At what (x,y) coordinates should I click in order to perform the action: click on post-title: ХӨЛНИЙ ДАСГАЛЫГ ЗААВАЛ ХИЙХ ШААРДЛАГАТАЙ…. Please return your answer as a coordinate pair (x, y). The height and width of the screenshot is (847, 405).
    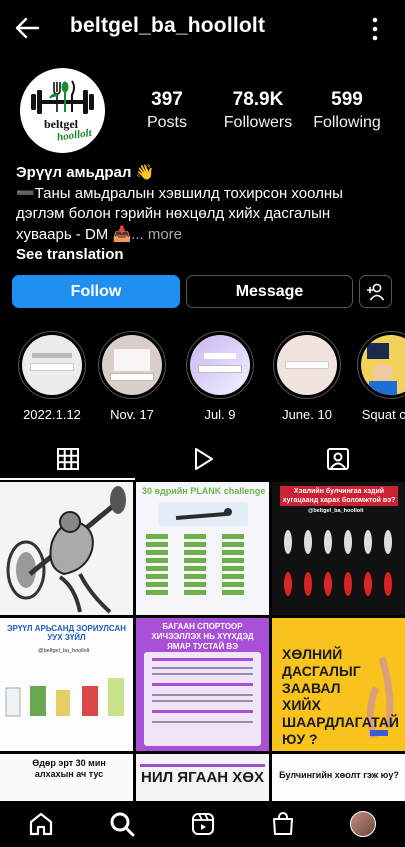
    Looking at the image, I should click on (340, 696).